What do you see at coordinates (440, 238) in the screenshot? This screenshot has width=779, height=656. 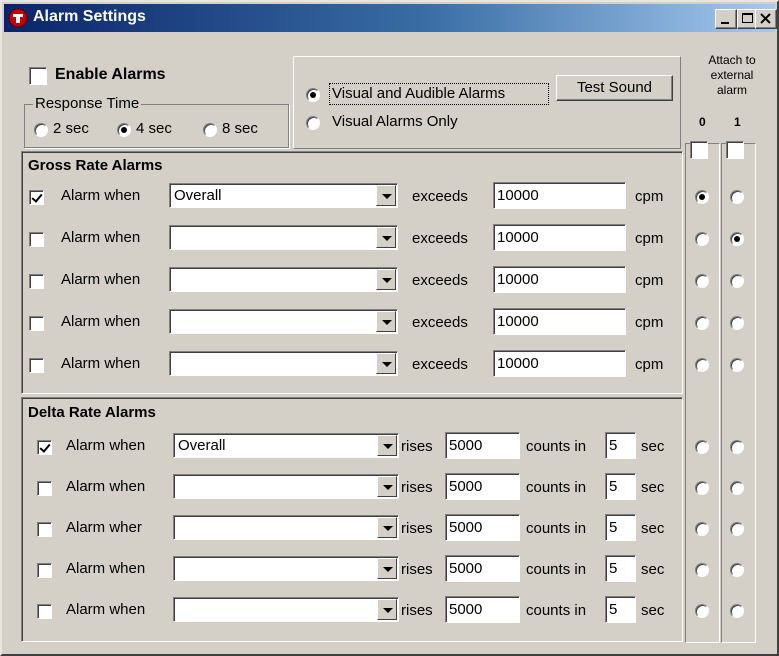 I see `gross-exceeds-label: exceeds` at bounding box center [440, 238].